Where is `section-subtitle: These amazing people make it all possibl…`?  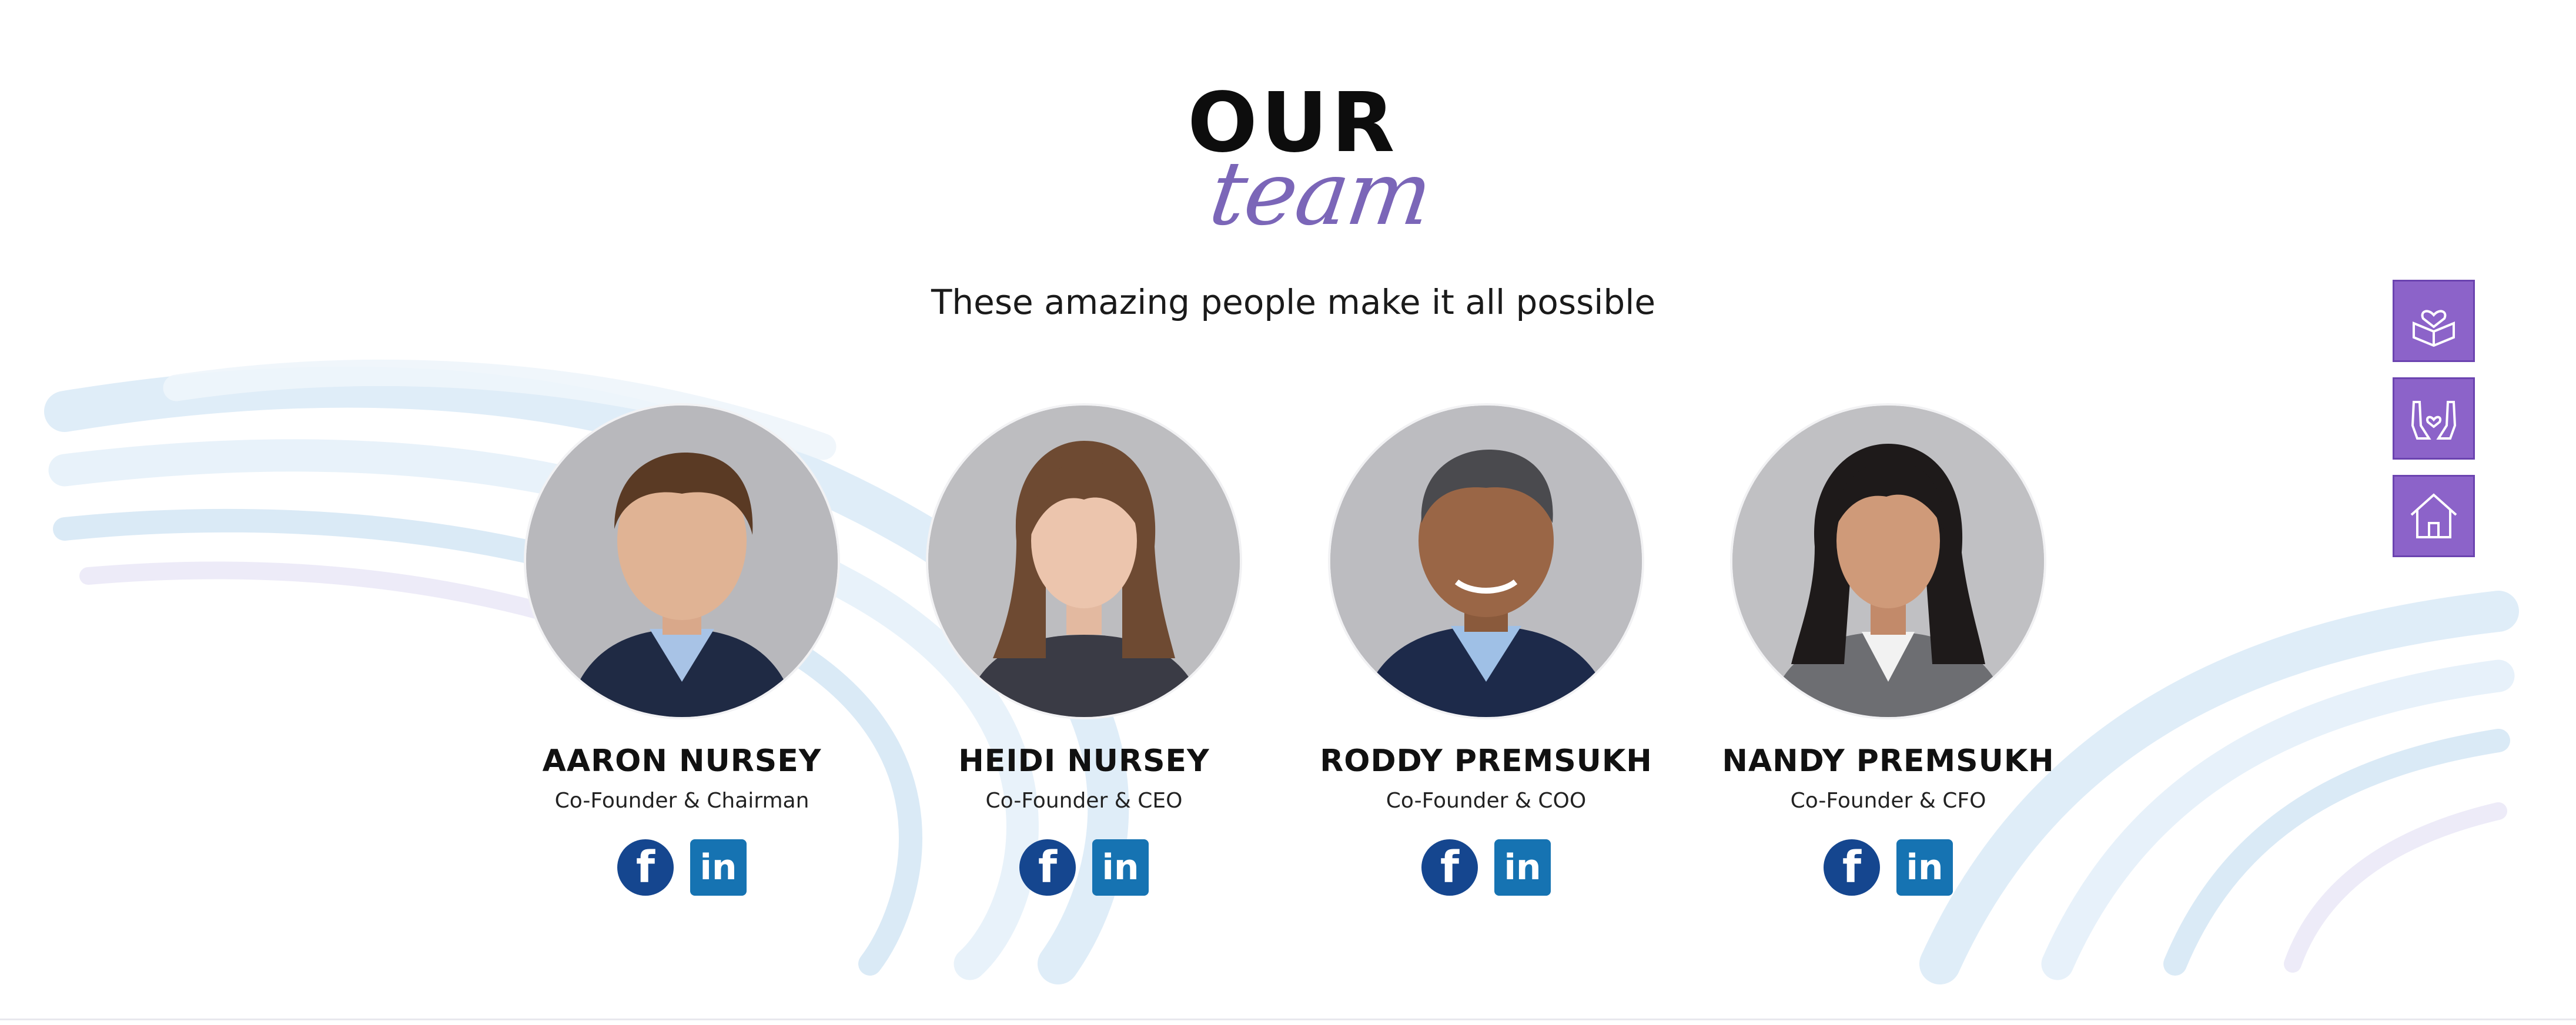 section-subtitle: These amazing people make it all possibl… is located at coordinates (1293, 302).